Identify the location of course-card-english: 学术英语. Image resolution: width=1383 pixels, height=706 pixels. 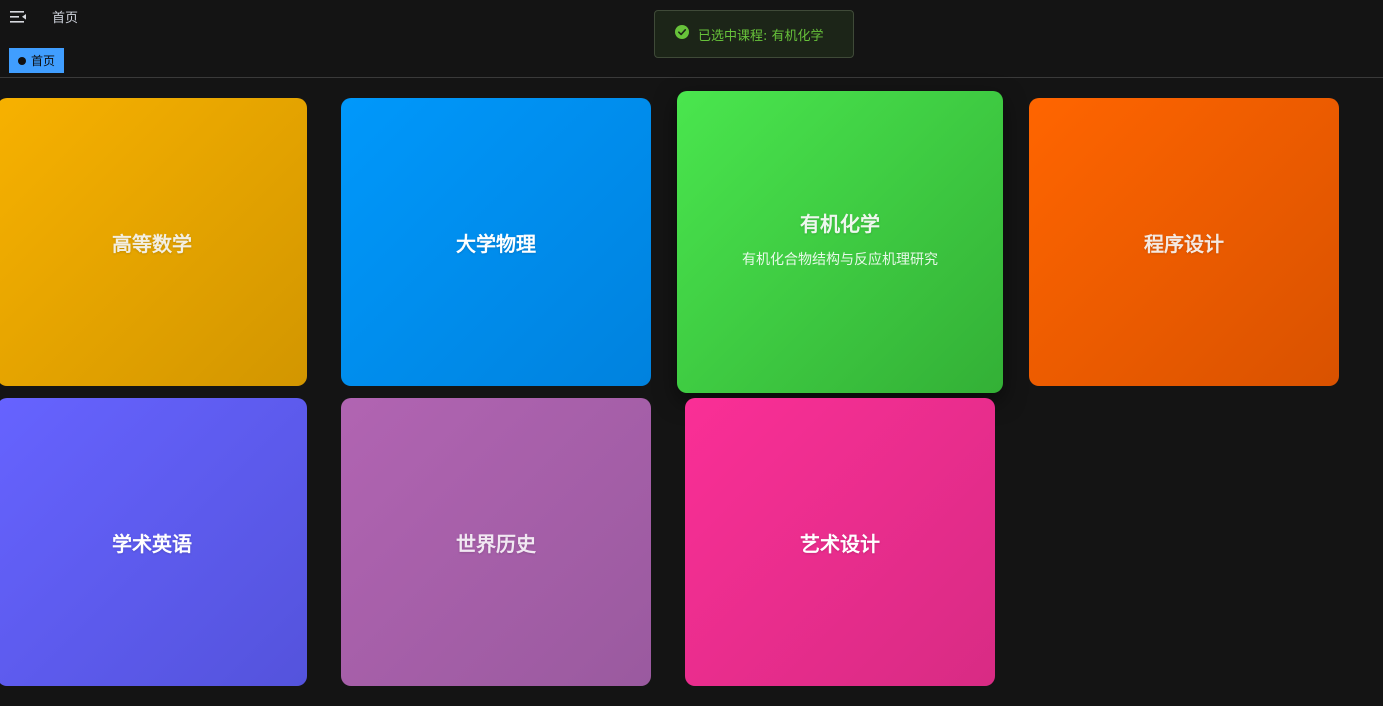
(153, 542).